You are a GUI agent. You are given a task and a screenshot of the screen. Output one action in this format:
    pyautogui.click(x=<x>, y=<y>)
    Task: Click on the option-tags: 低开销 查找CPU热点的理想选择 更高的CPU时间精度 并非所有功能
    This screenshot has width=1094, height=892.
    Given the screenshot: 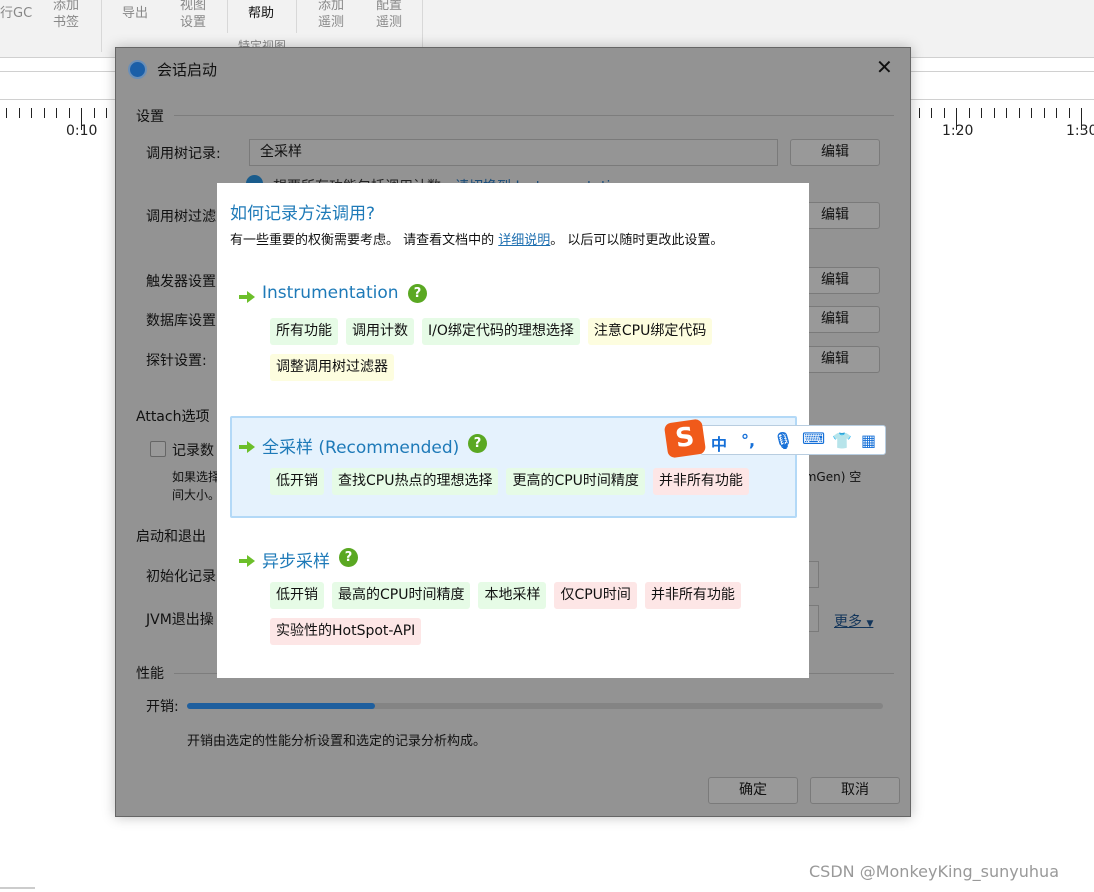 What is the action you would take?
    pyautogui.click(x=530, y=481)
    